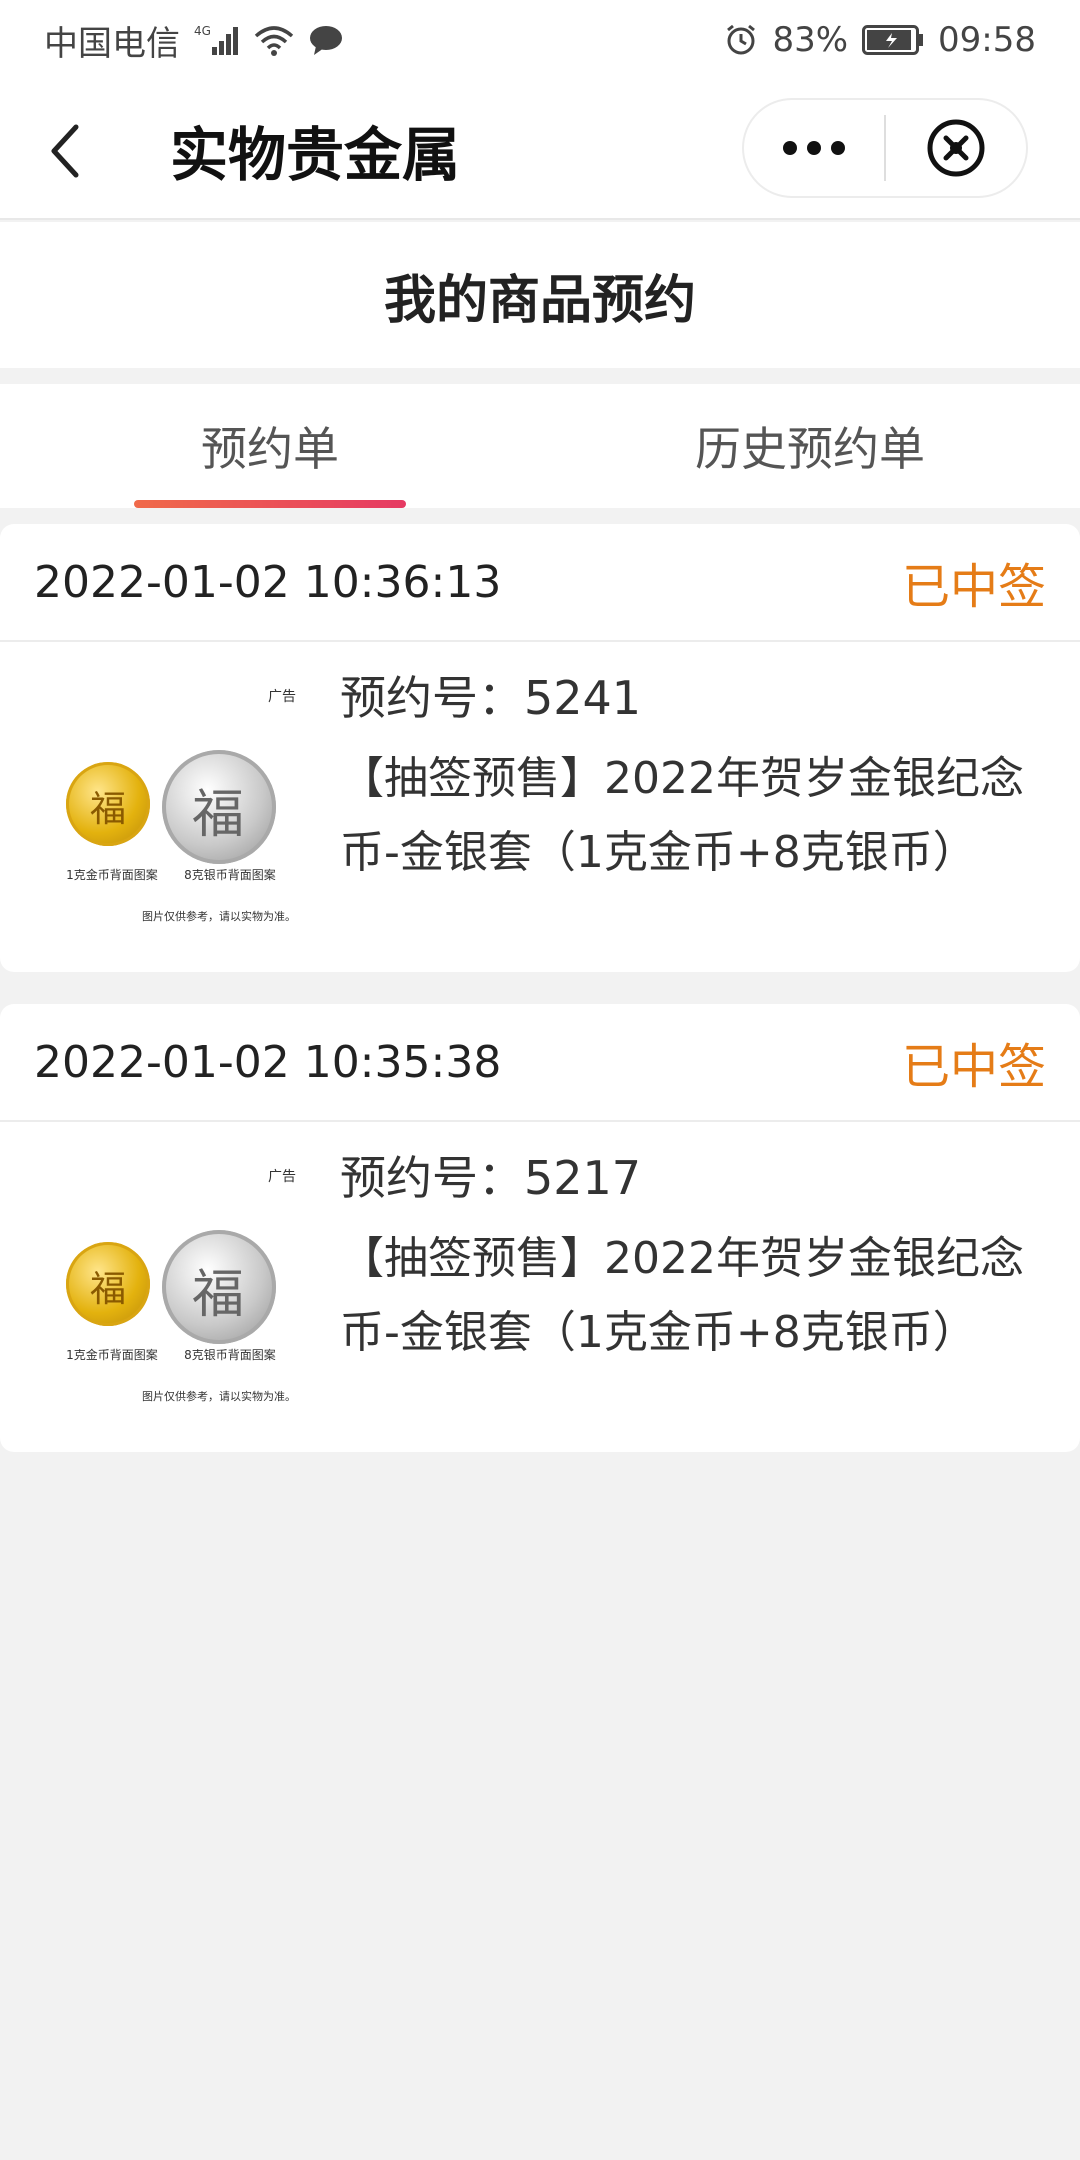  I want to click on tab-bar: 预约单 历史预约单, so click(540, 446).